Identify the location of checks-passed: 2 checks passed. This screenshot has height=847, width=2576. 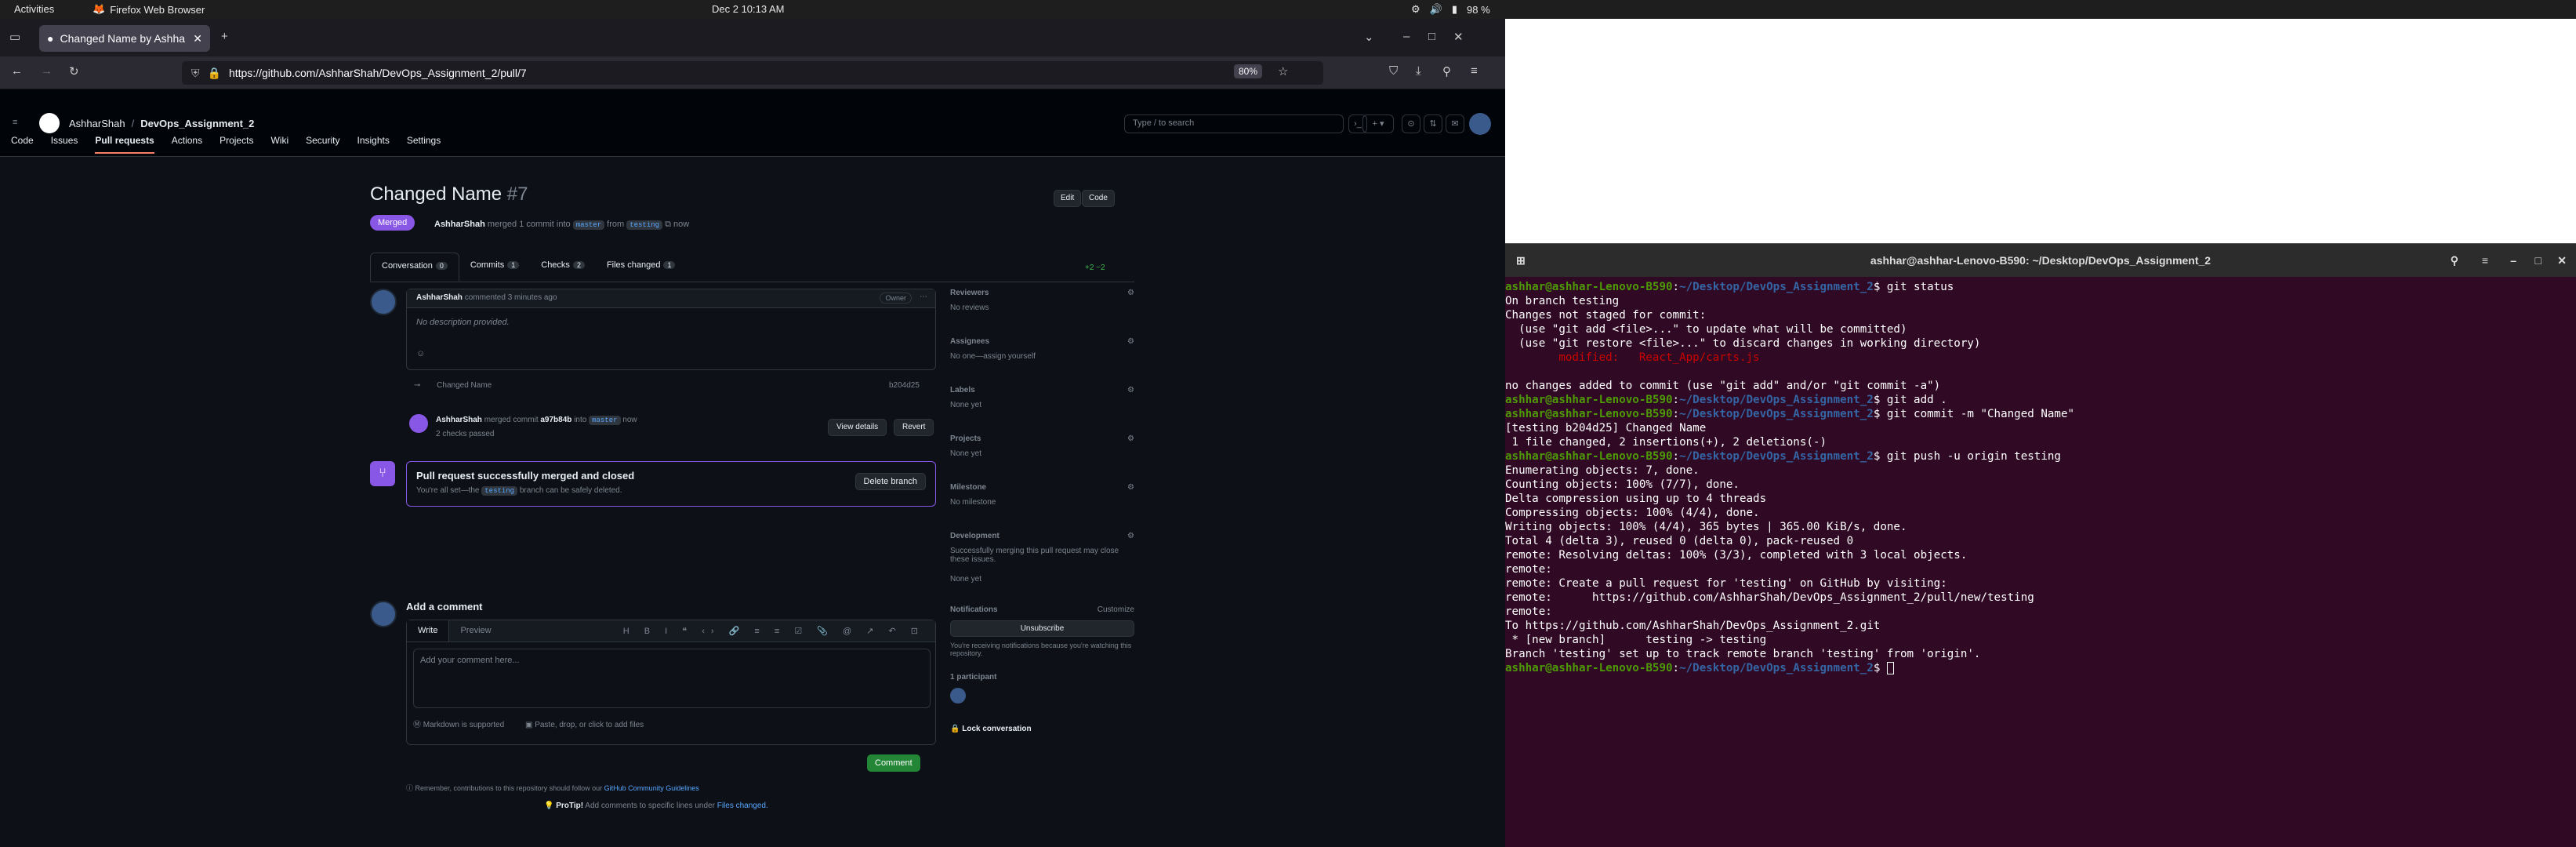
(466, 434).